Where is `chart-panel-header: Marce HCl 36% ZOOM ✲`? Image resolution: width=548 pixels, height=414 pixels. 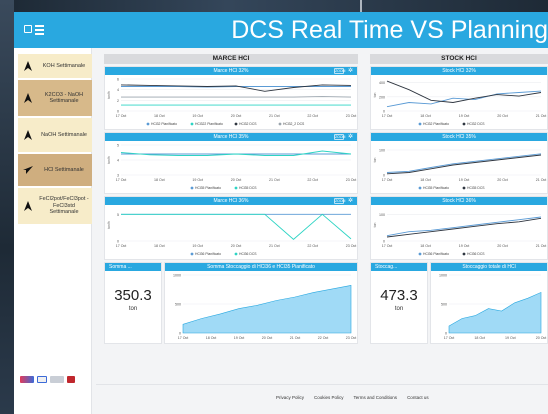
chart-panel-header: Marce HCl 36% ZOOM ✲ is located at coordinates (231, 201).